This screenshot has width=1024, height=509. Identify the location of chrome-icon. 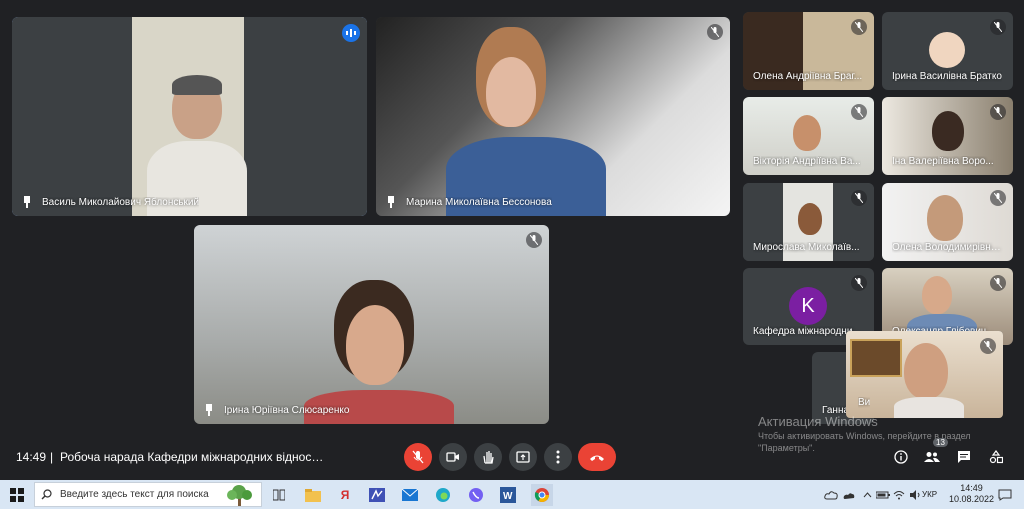
(542, 495).